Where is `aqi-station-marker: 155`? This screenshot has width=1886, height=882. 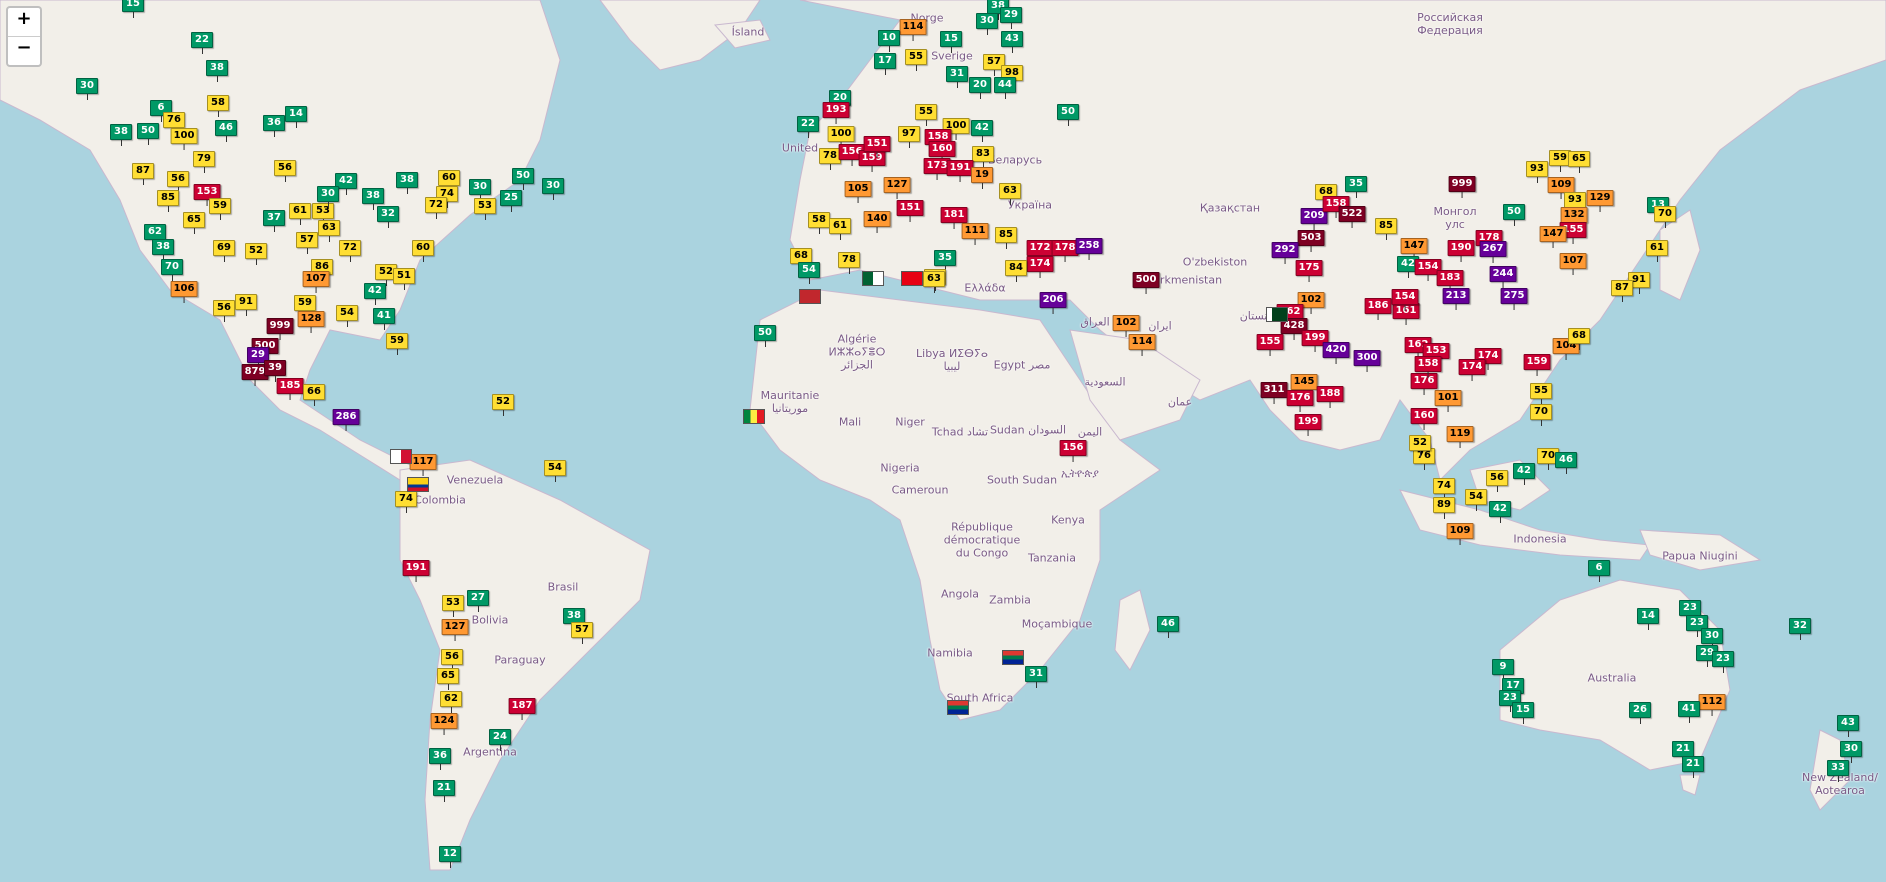
aqi-station-marker: 155 is located at coordinates (1270, 345).